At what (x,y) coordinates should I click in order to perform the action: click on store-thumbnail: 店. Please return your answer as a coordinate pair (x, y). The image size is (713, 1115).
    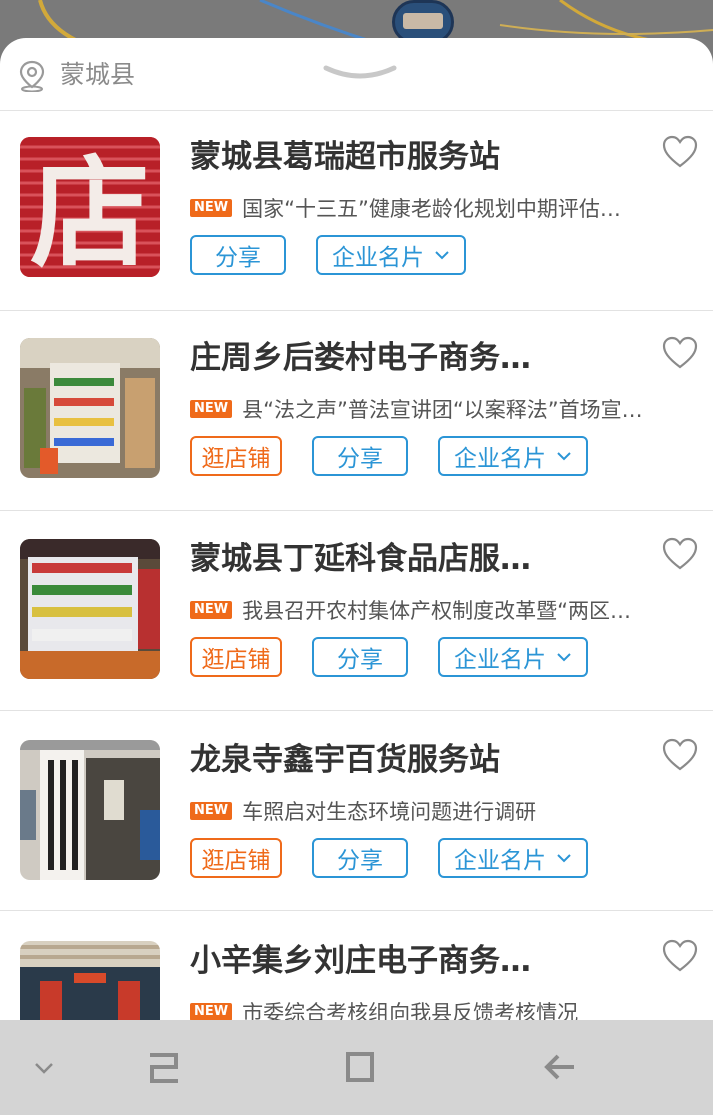
    Looking at the image, I should click on (90, 207).